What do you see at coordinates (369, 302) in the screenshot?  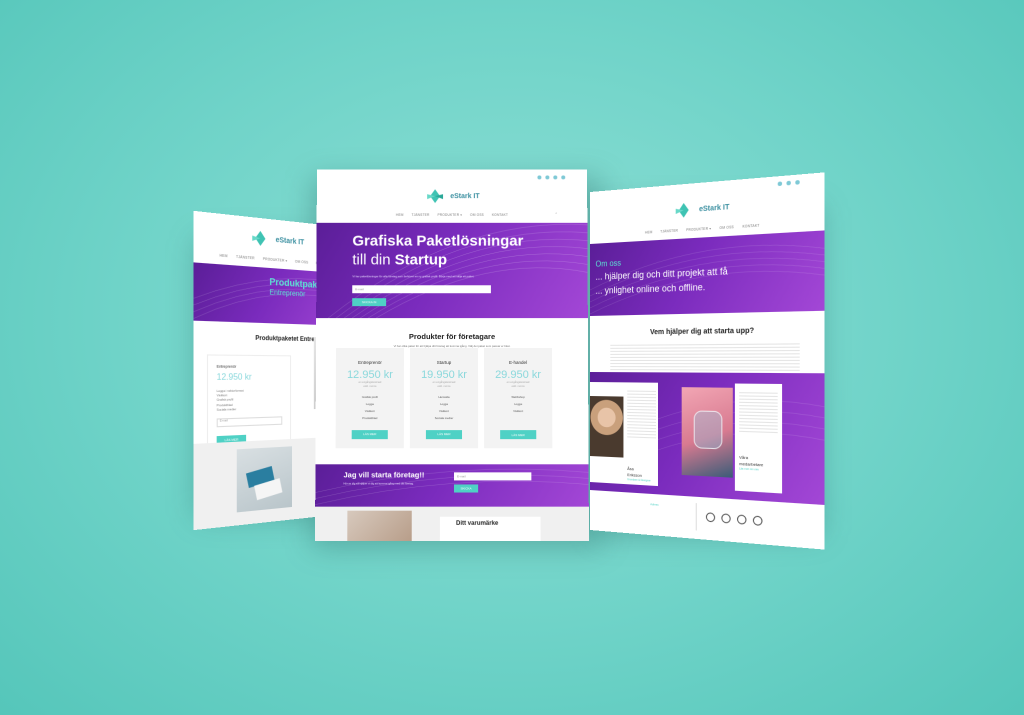 I see `hero-submit-button: SKICKA IN` at bounding box center [369, 302].